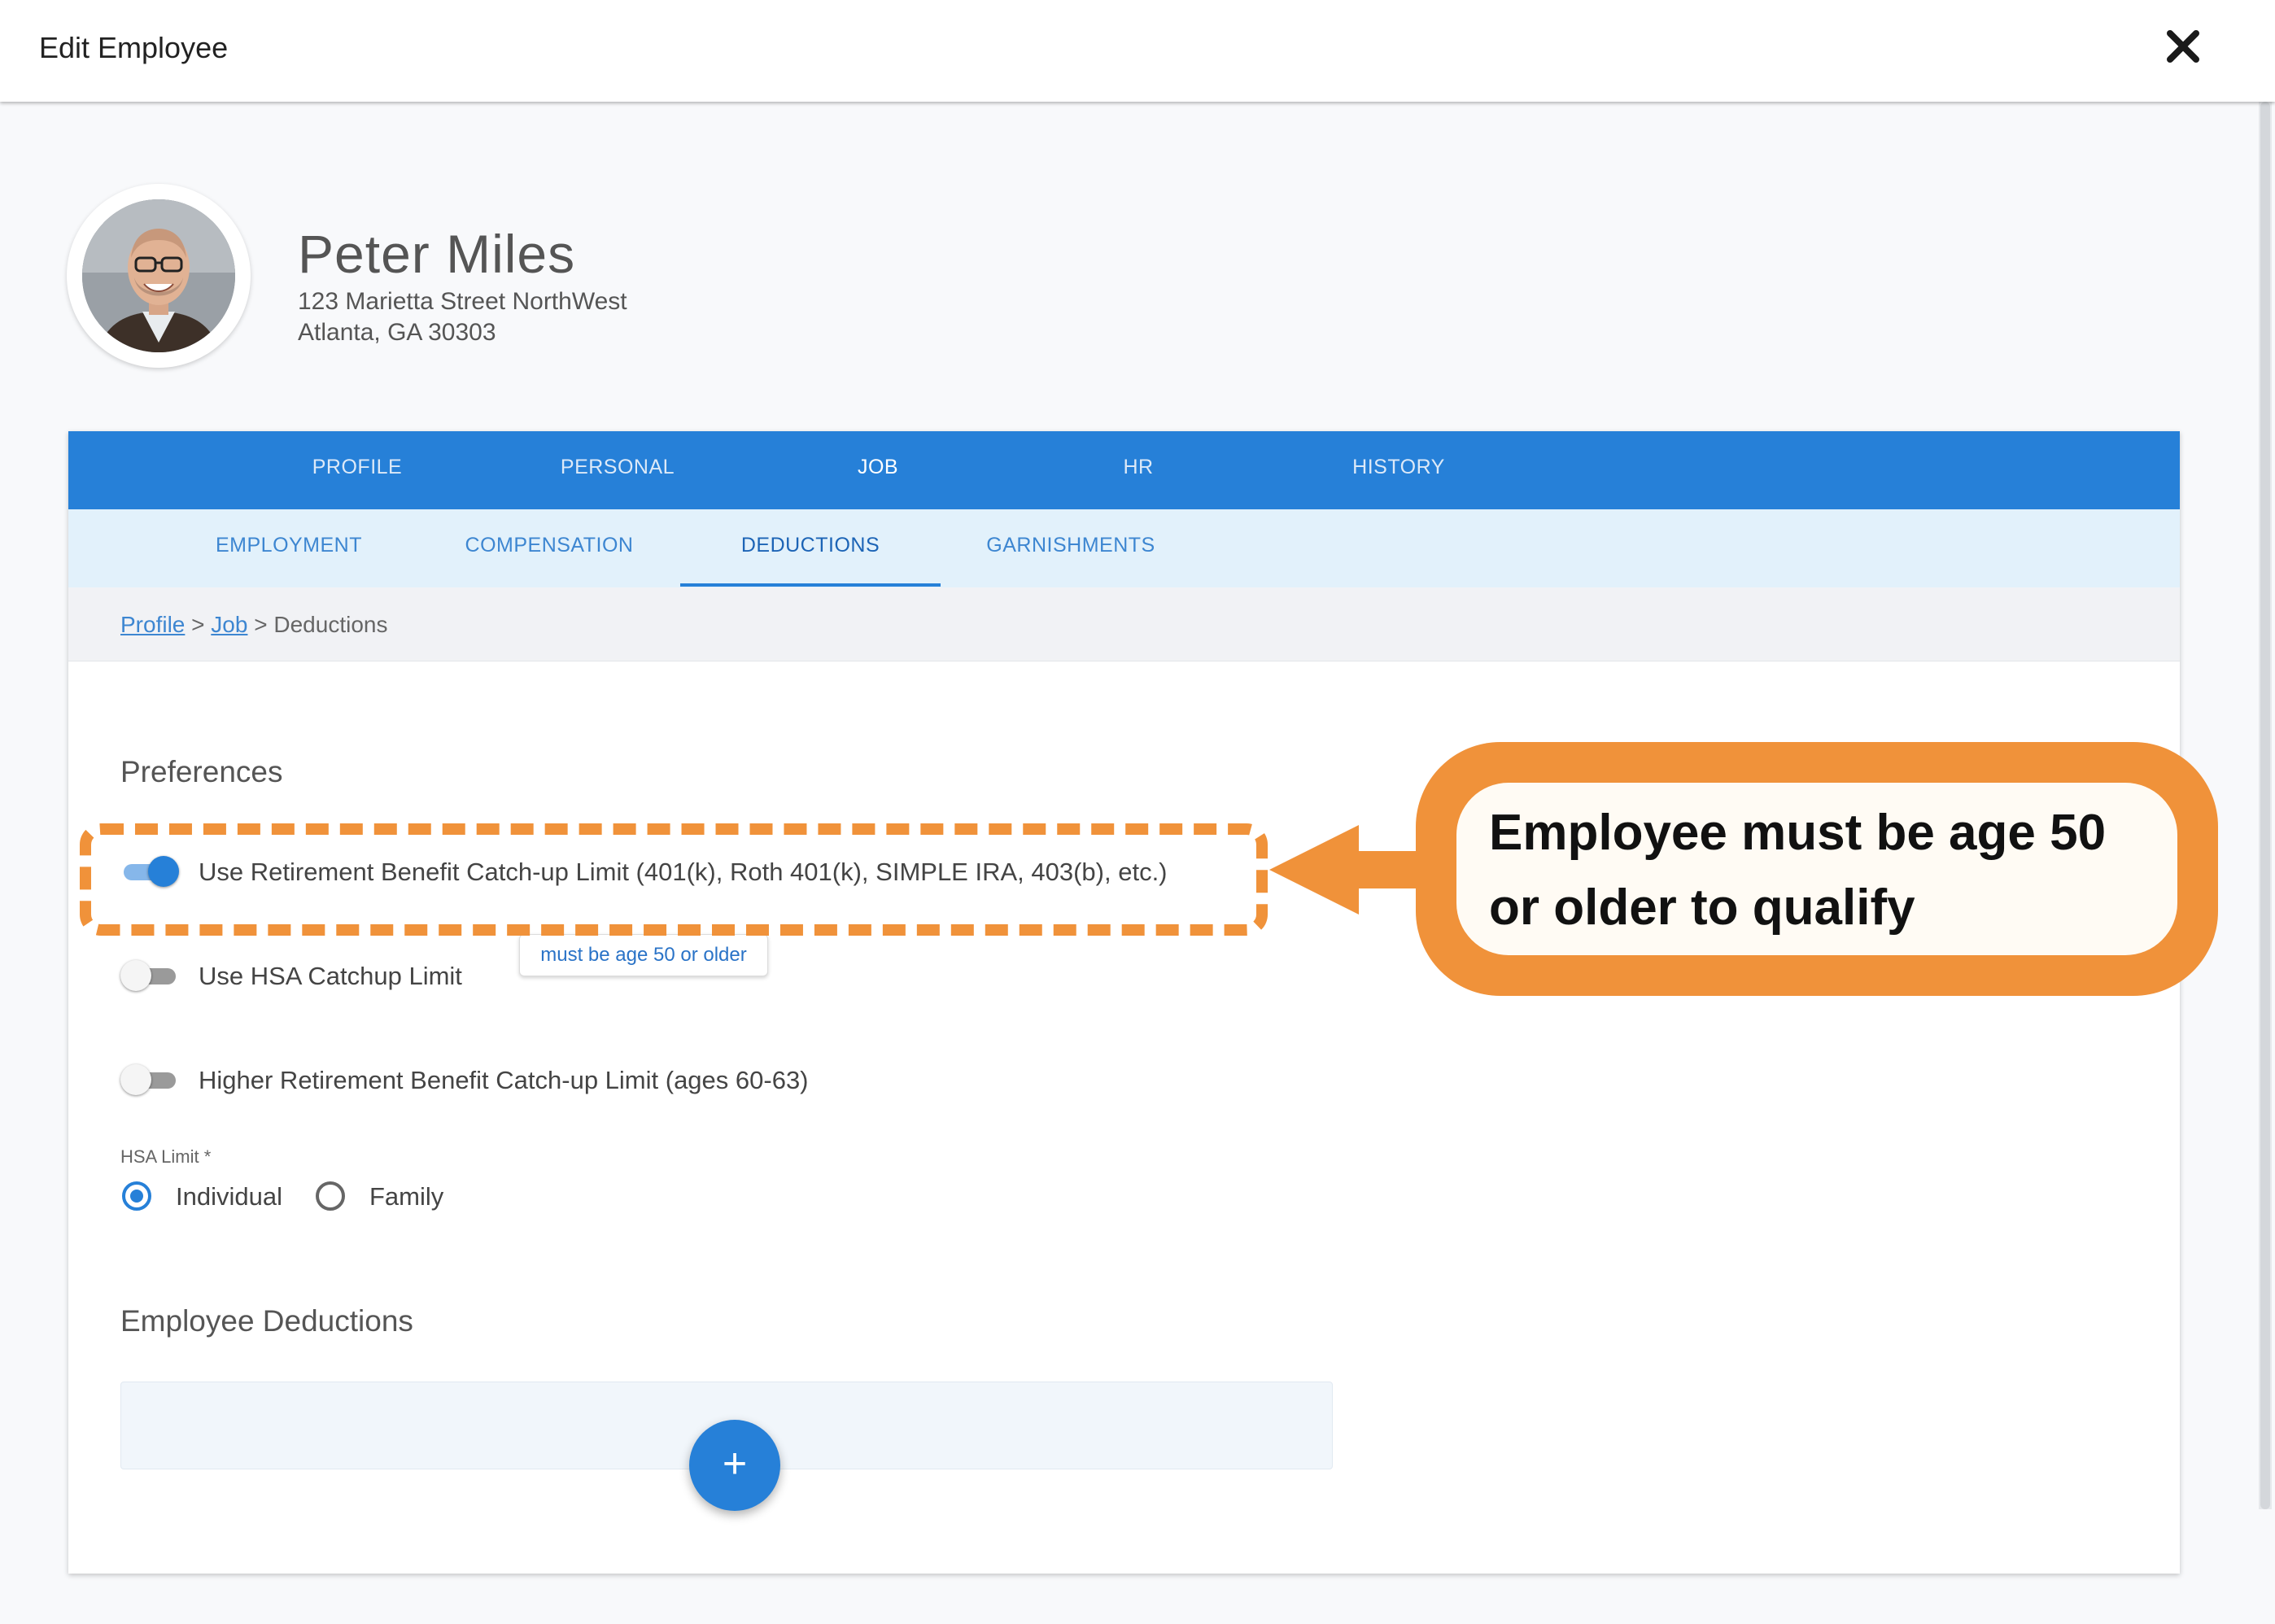 The height and width of the screenshot is (1624, 2275). What do you see at coordinates (1398, 467) in the screenshot?
I see `tab-history: HISTORY` at bounding box center [1398, 467].